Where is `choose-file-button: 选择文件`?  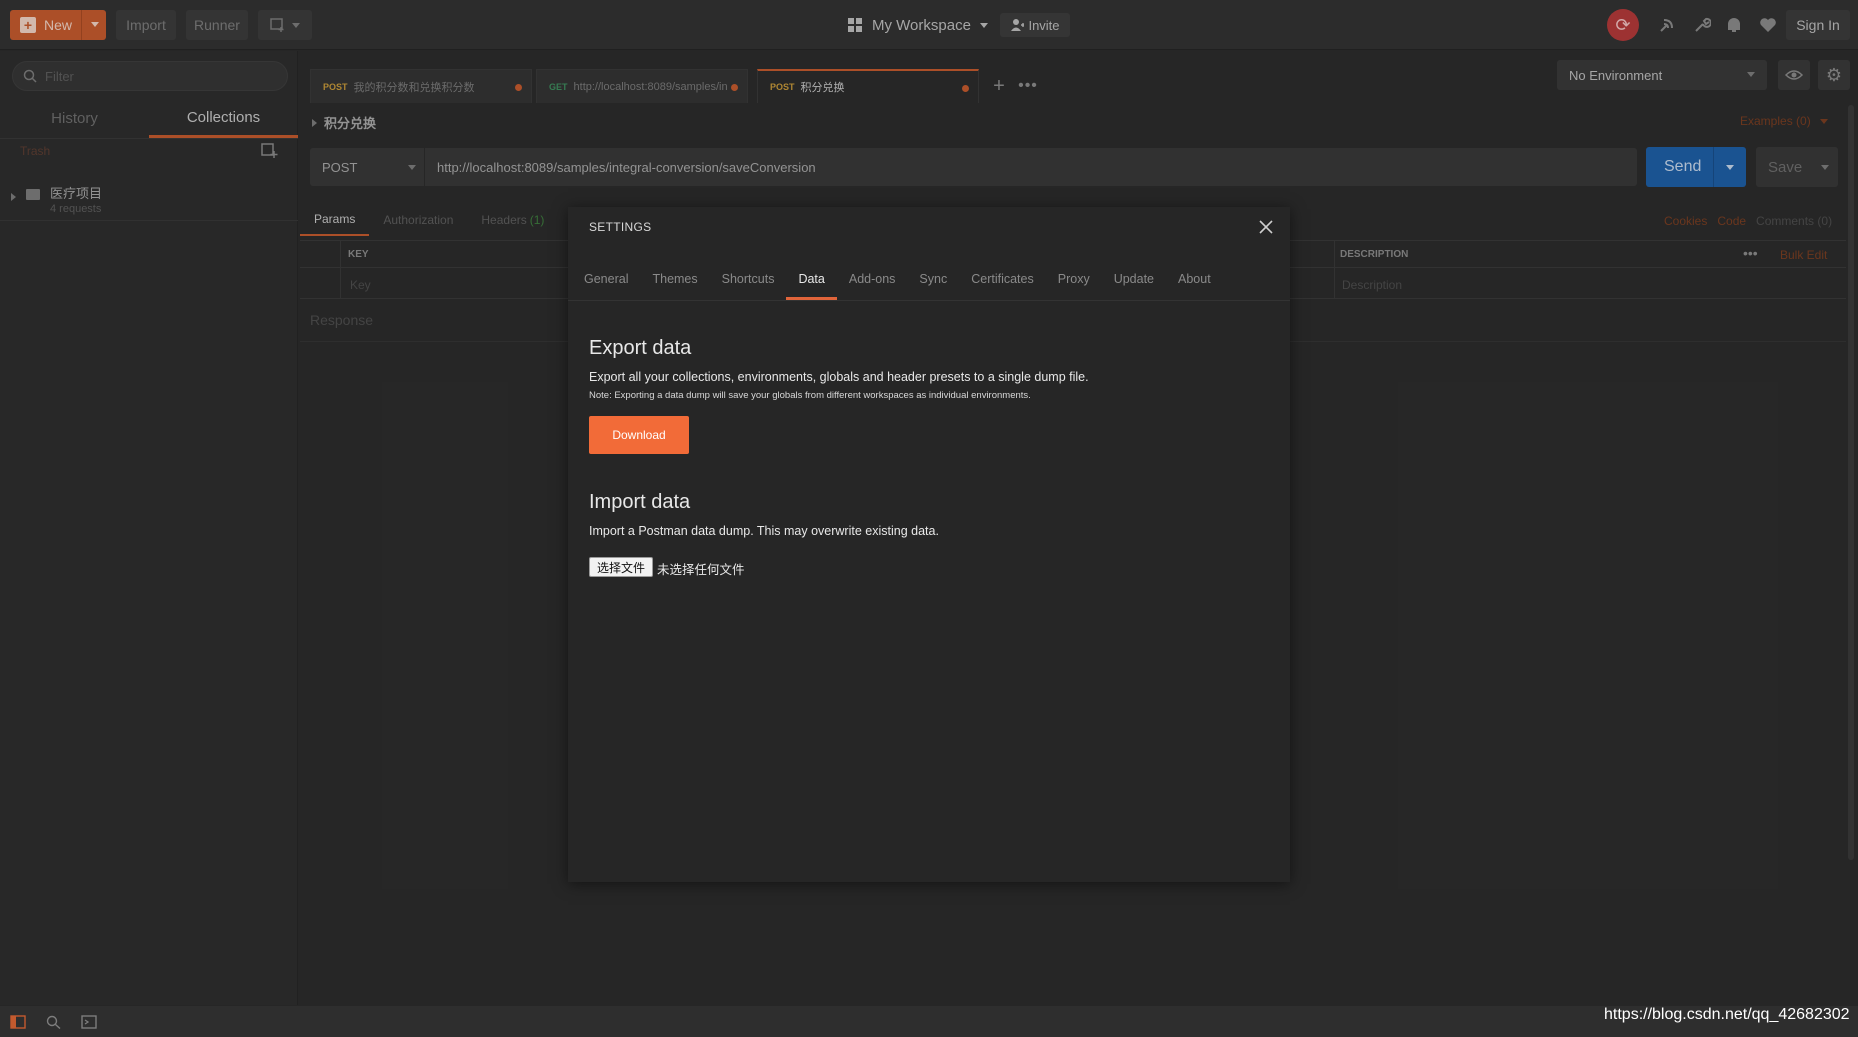
choose-file-button: 选择文件 is located at coordinates (621, 567).